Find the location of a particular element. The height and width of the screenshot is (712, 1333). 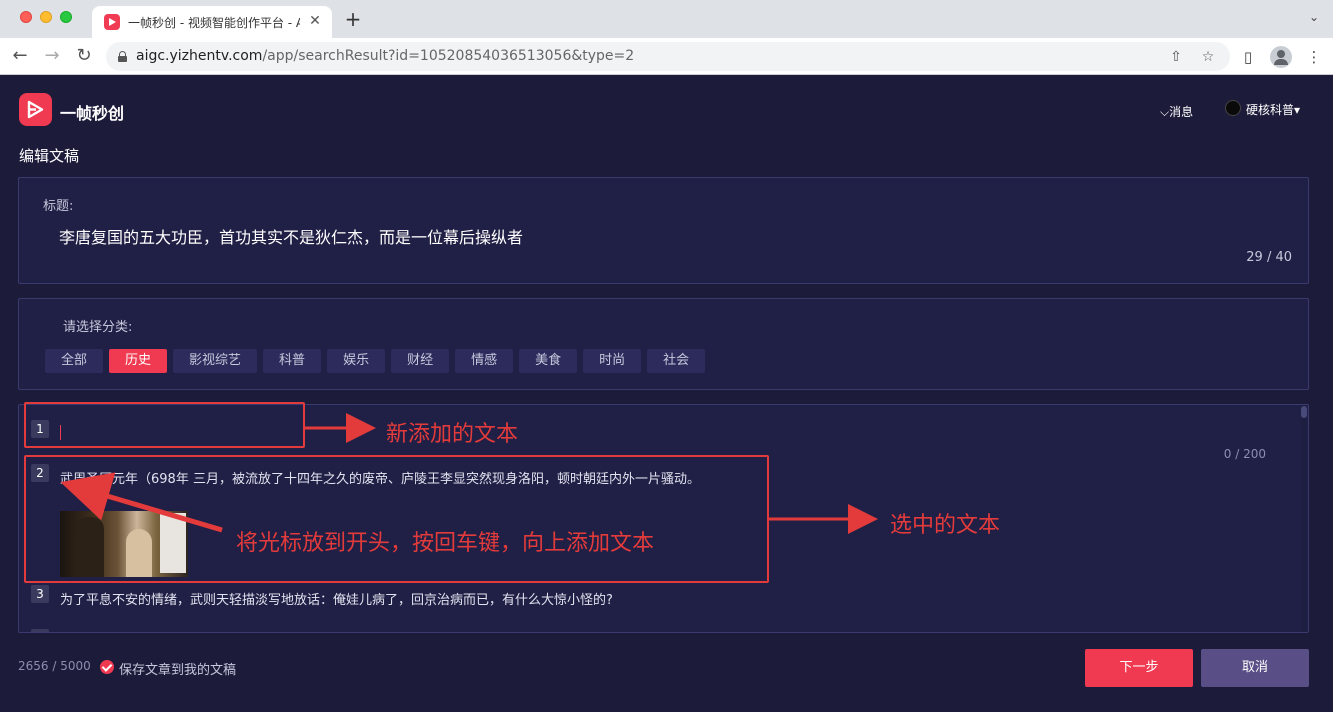

annotation-arrows is located at coordinates (469, 473).